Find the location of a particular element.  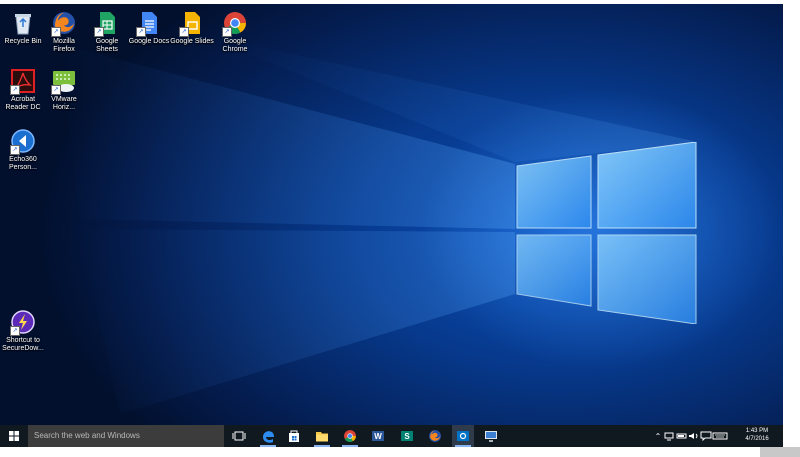

chrome-icon is located at coordinates (350, 436).